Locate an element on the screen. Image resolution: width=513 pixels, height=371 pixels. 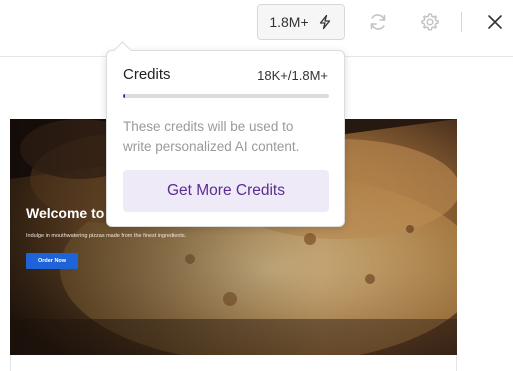
credits-progress is located at coordinates (226, 96).